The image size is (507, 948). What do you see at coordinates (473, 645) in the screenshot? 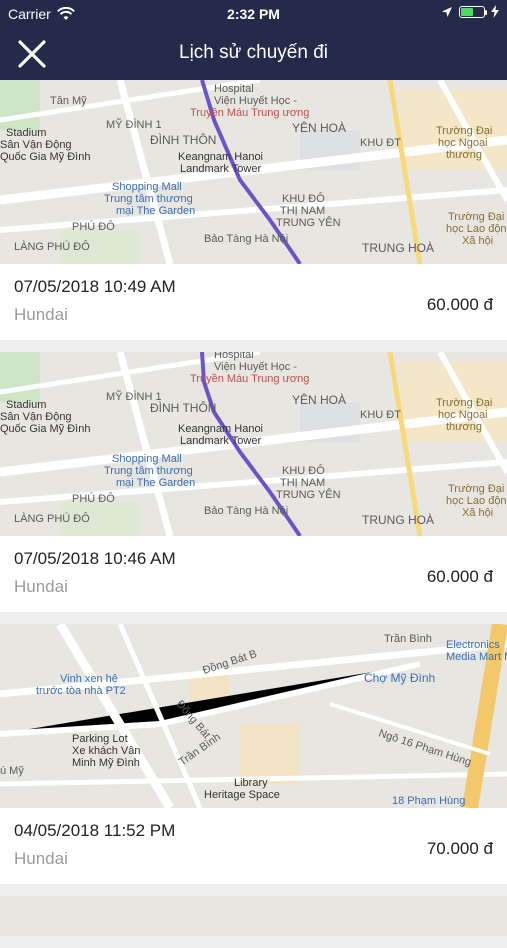
I see `map-label: Electronics` at bounding box center [473, 645].